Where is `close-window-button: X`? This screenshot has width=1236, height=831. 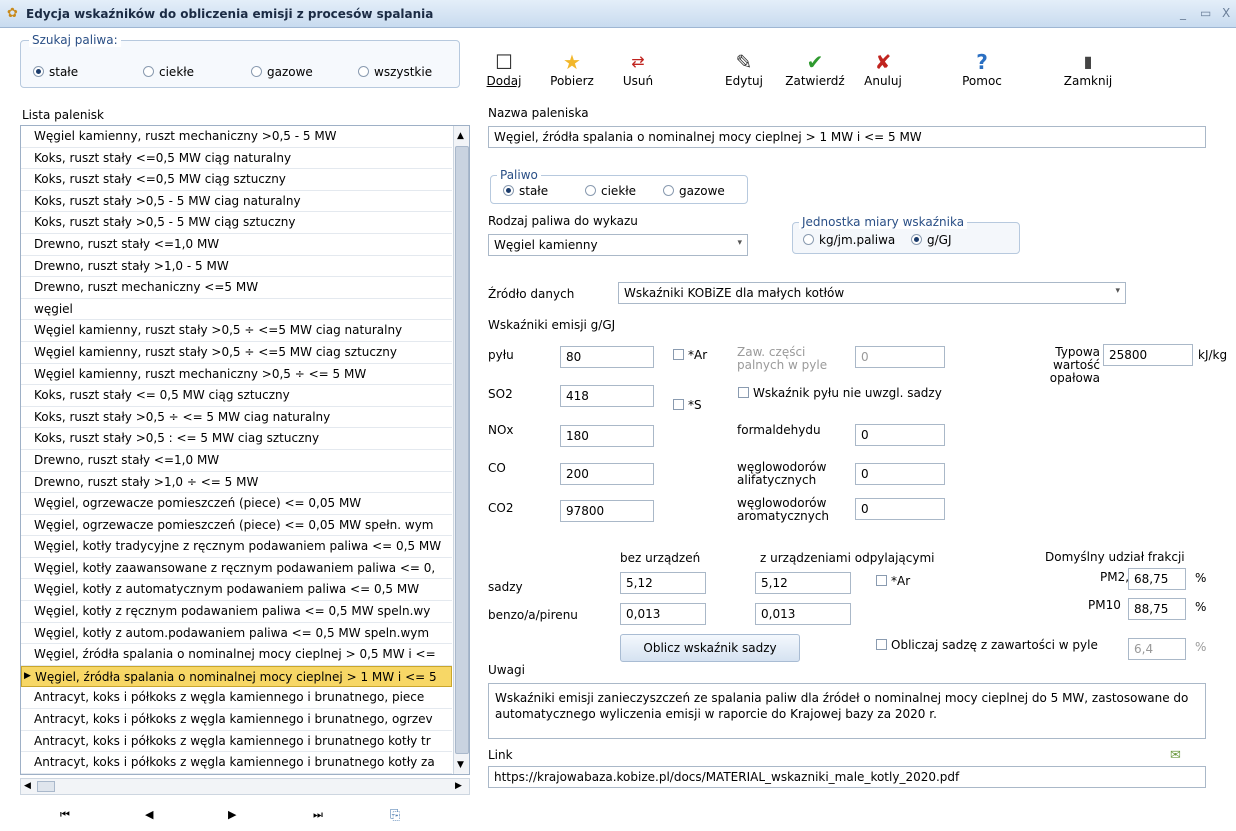 close-window-button: X is located at coordinates (1226, 13).